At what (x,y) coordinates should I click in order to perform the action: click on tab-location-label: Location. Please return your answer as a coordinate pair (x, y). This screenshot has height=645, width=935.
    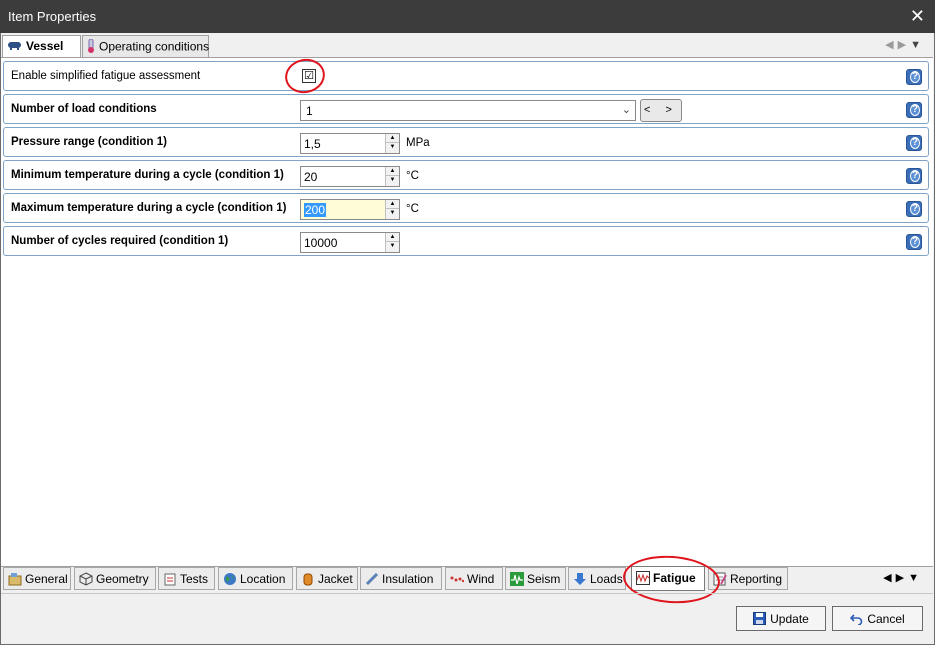
    Looking at the image, I should click on (263, 579).